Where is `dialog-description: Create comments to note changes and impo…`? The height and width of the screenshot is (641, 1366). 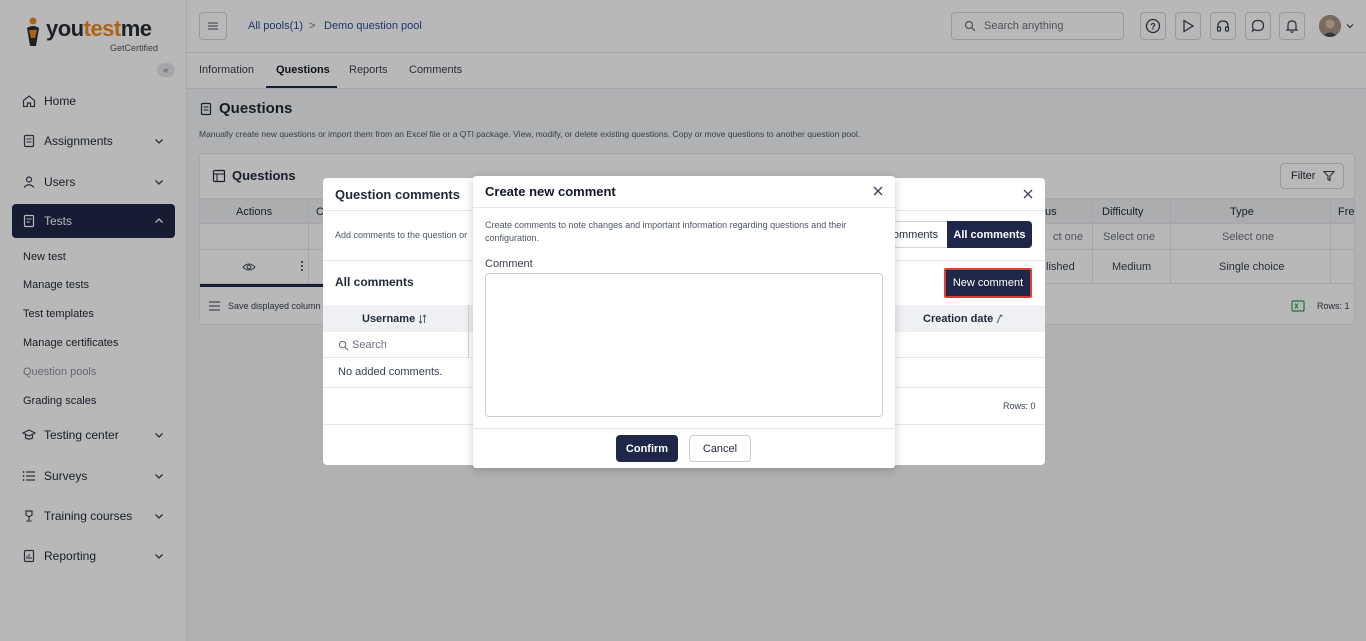 dialog-description: Create comments to note changes and impo… is located at coordinates (666, 231).